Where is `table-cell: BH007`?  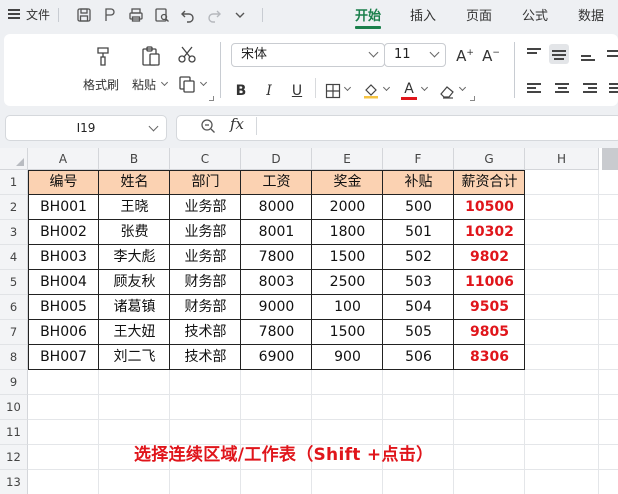
table-cell: BH007 is located at coordinates (63, 357).